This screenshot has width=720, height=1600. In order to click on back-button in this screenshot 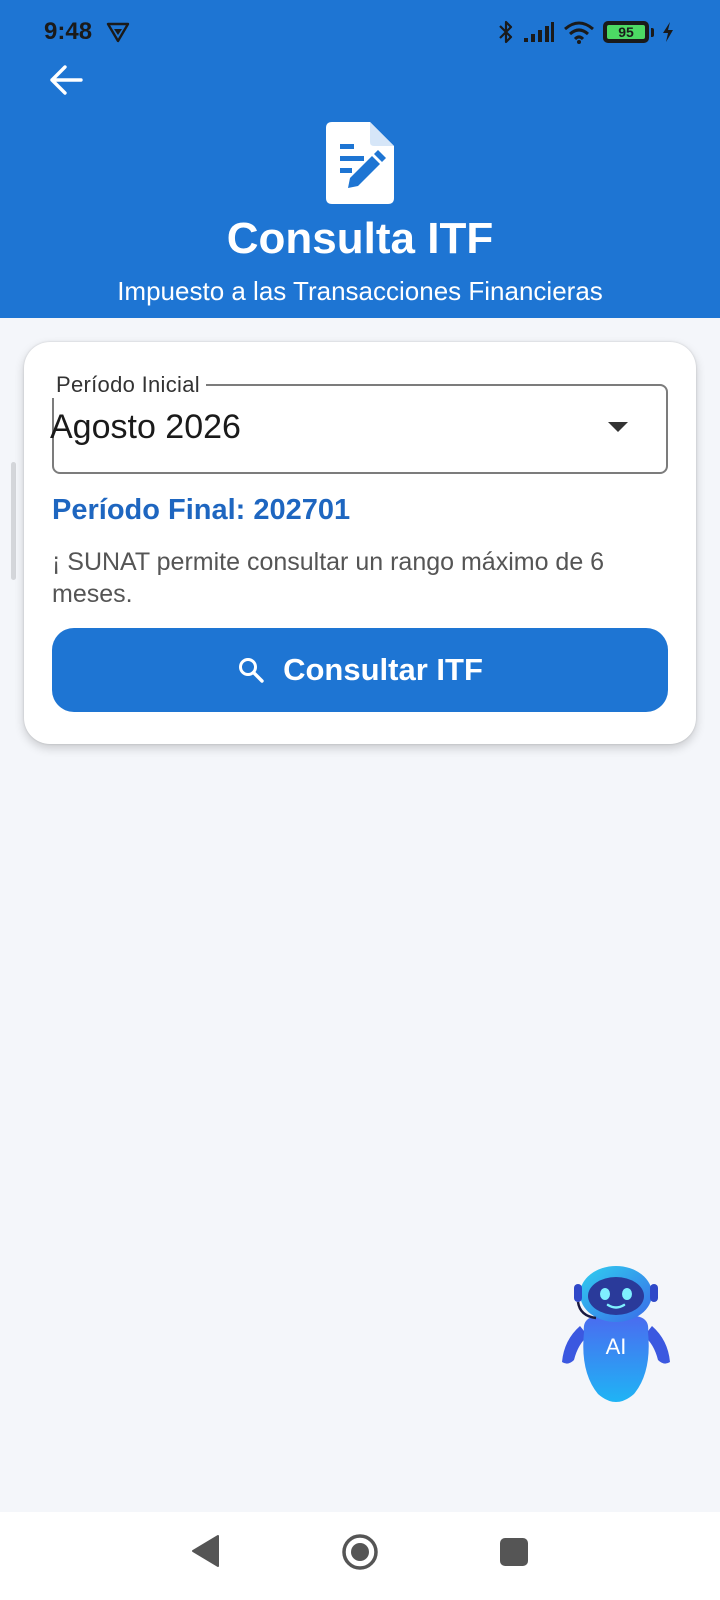, I will do `click(66, 80)`.